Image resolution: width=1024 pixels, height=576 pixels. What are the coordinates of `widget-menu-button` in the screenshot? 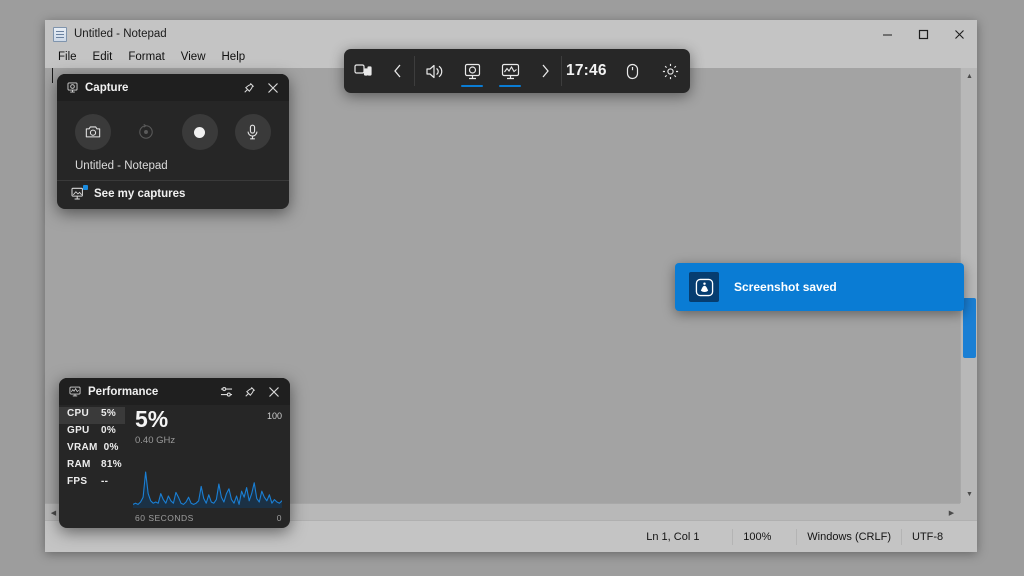 It's located at (363, 71).